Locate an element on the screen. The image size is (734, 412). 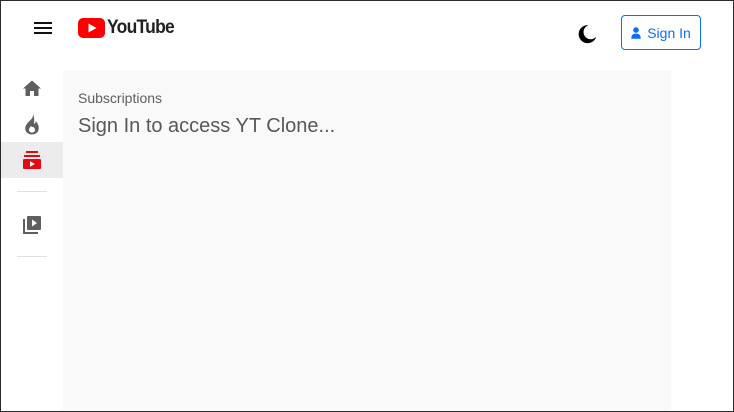
breadcrumb: Subscriptions is located at coordinates (120, 98).